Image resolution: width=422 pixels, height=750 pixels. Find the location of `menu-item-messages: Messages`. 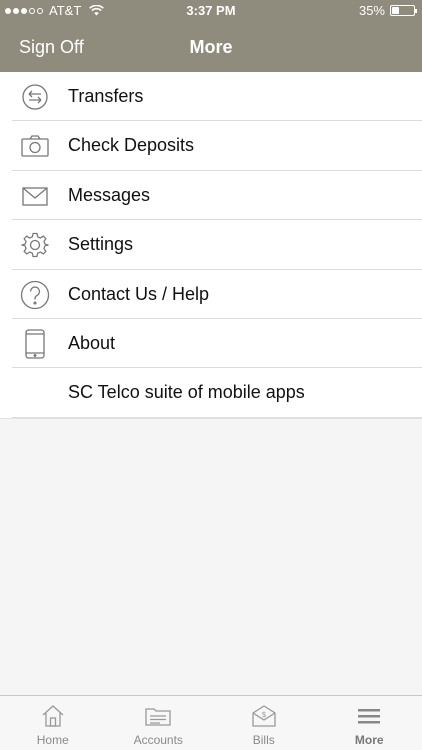

menu-item-messages: Messages is located at coordinates (211, 196).